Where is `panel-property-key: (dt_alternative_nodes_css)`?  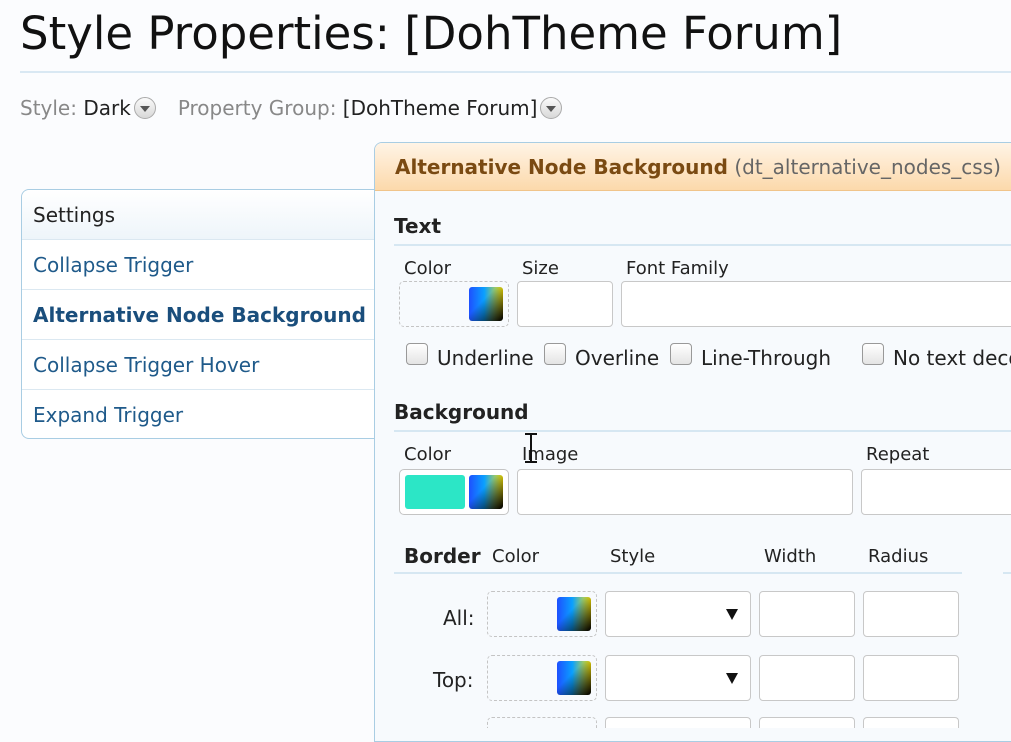
panel-property-key: (dt_alternative_nodes_css) is located at coordinates (867, 167).